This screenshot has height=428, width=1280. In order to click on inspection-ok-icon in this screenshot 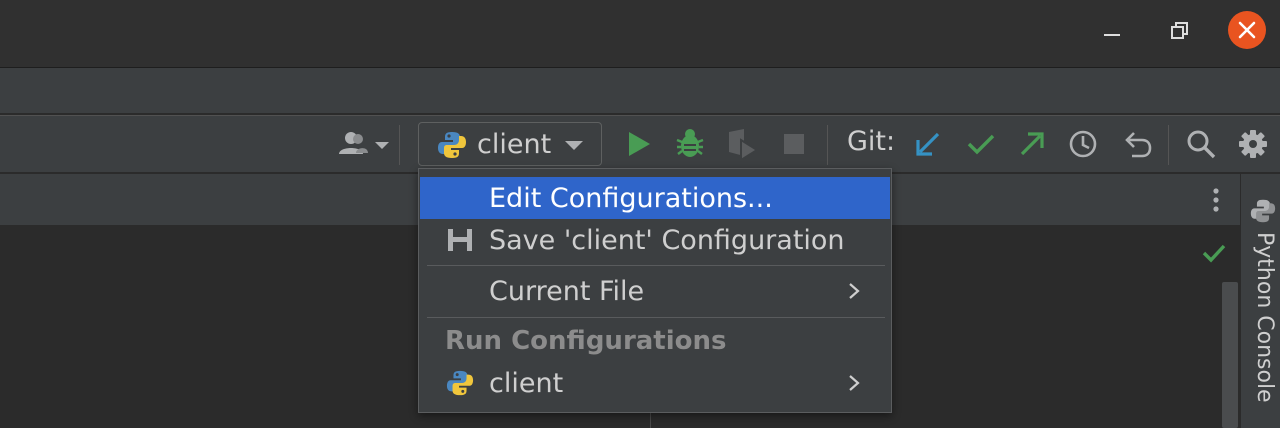, I will do `click(1214, 253)`.